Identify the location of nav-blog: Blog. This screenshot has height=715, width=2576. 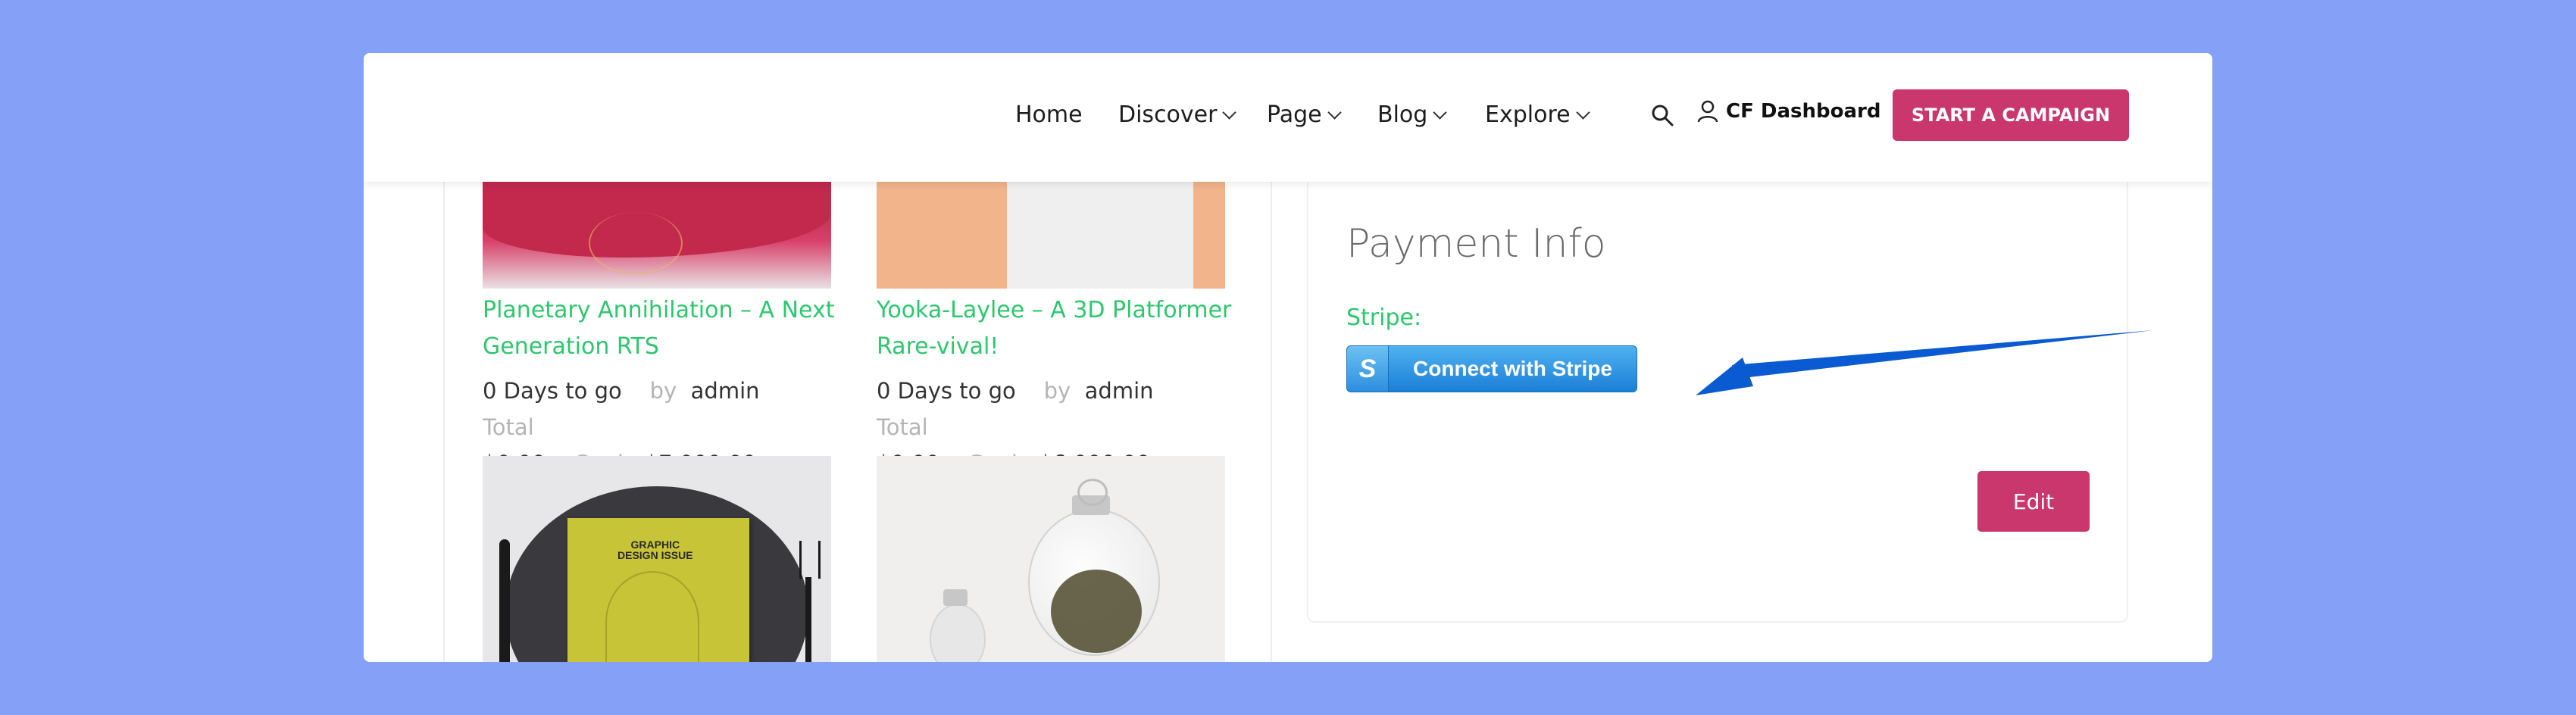
(1412, 114).